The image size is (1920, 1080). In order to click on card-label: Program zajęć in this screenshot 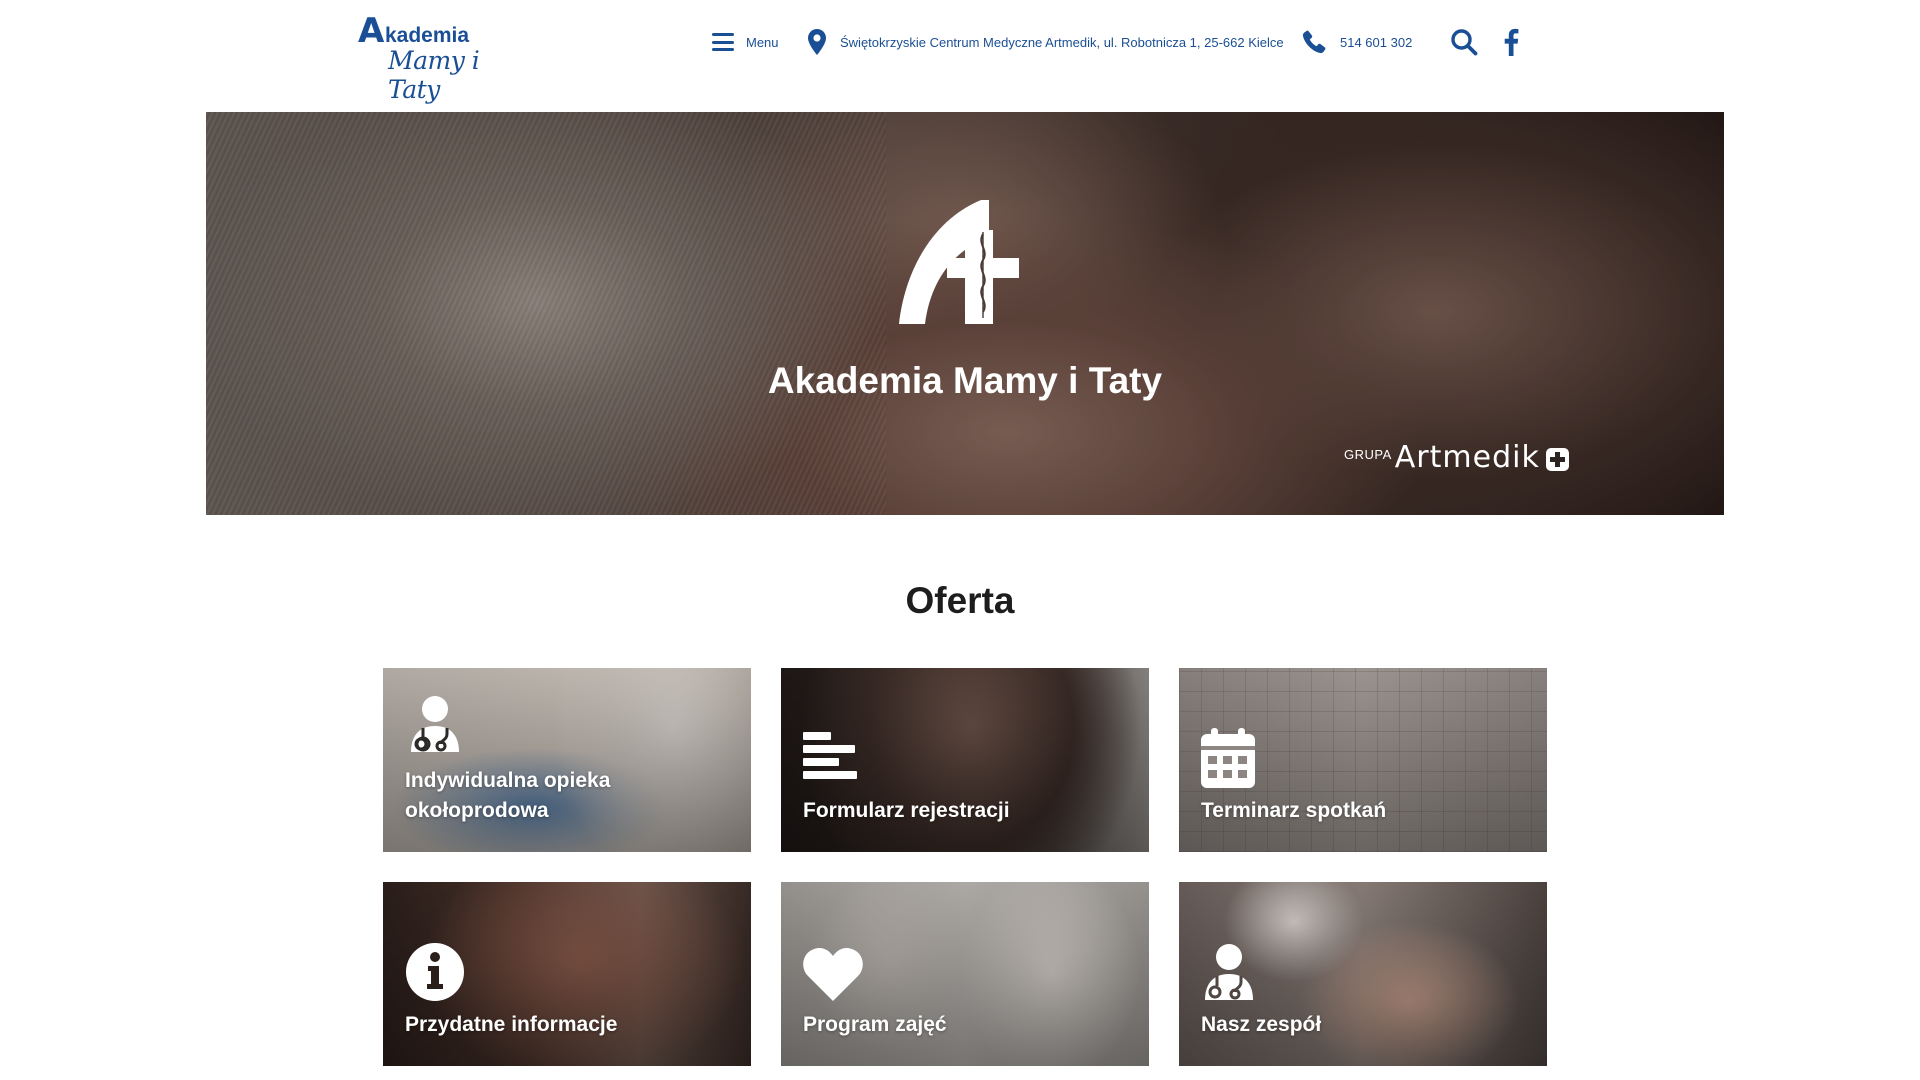, I will do `click(875, 1024)`.